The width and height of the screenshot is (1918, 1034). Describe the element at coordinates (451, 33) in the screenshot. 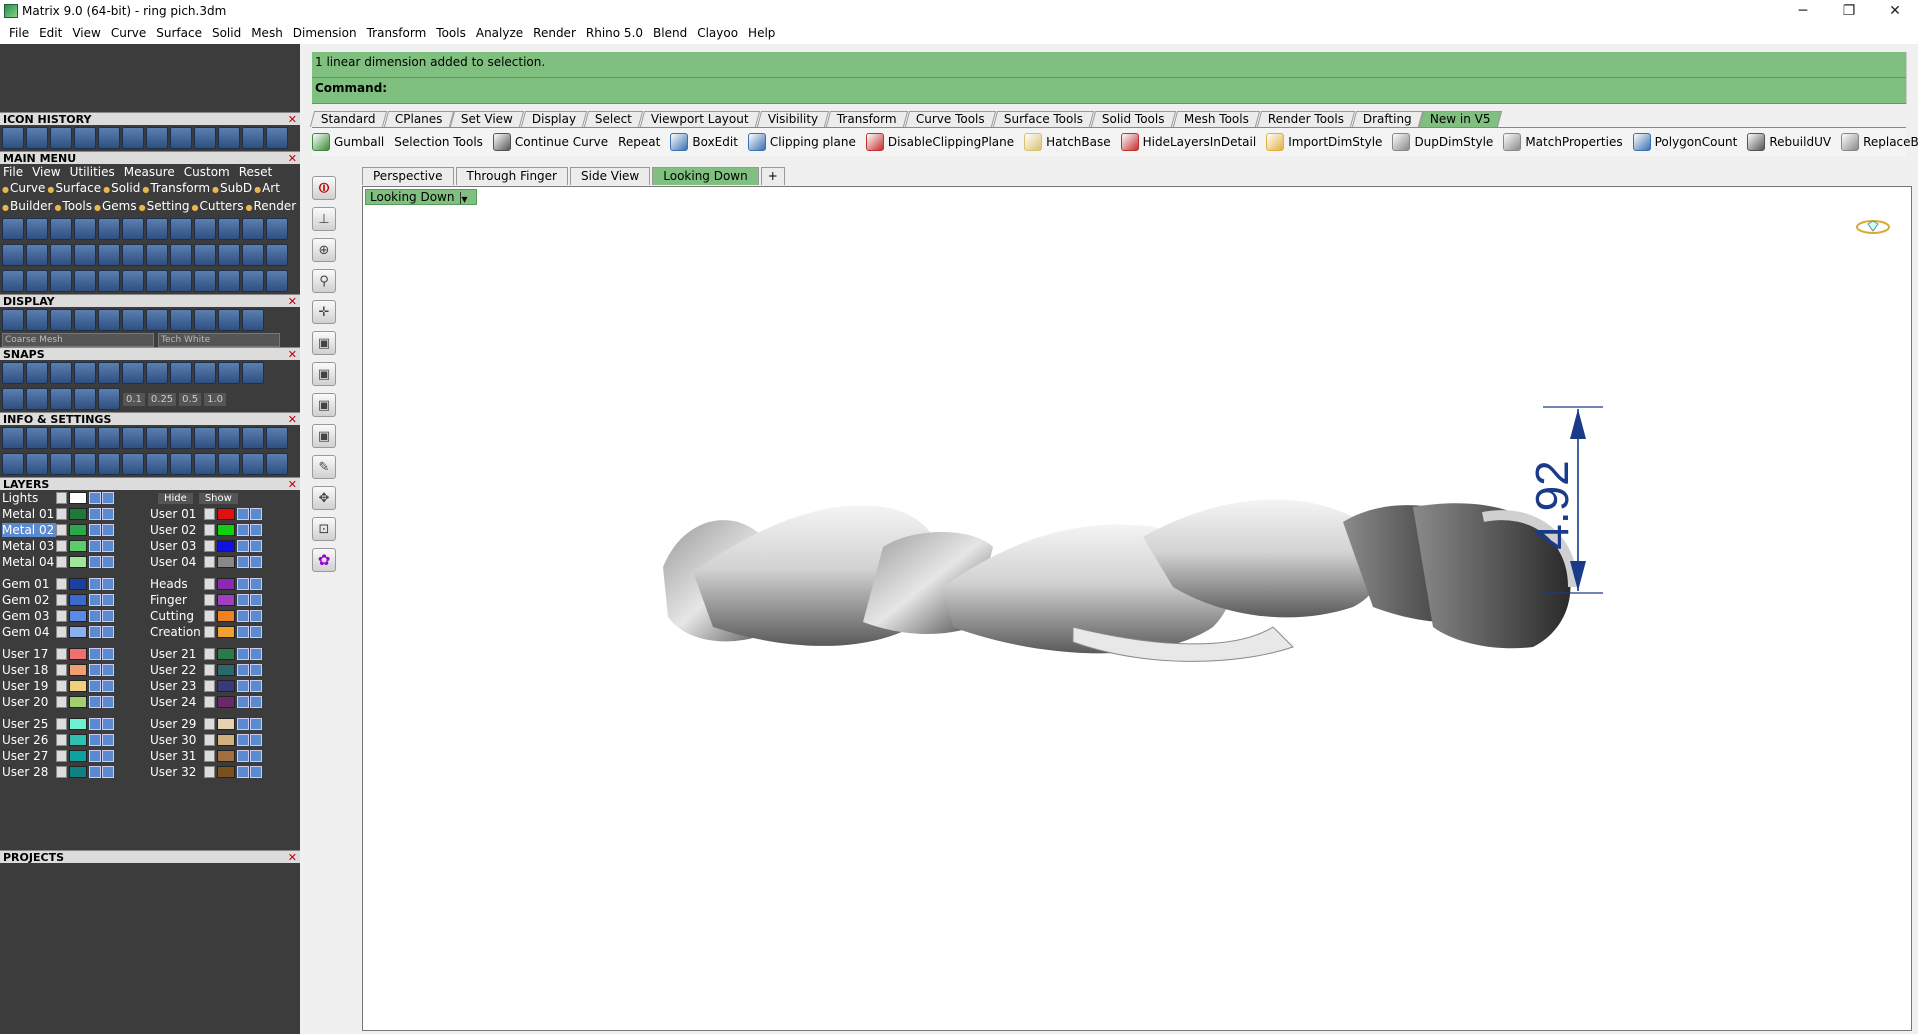

I see `menu-tools: Tools` at that location.